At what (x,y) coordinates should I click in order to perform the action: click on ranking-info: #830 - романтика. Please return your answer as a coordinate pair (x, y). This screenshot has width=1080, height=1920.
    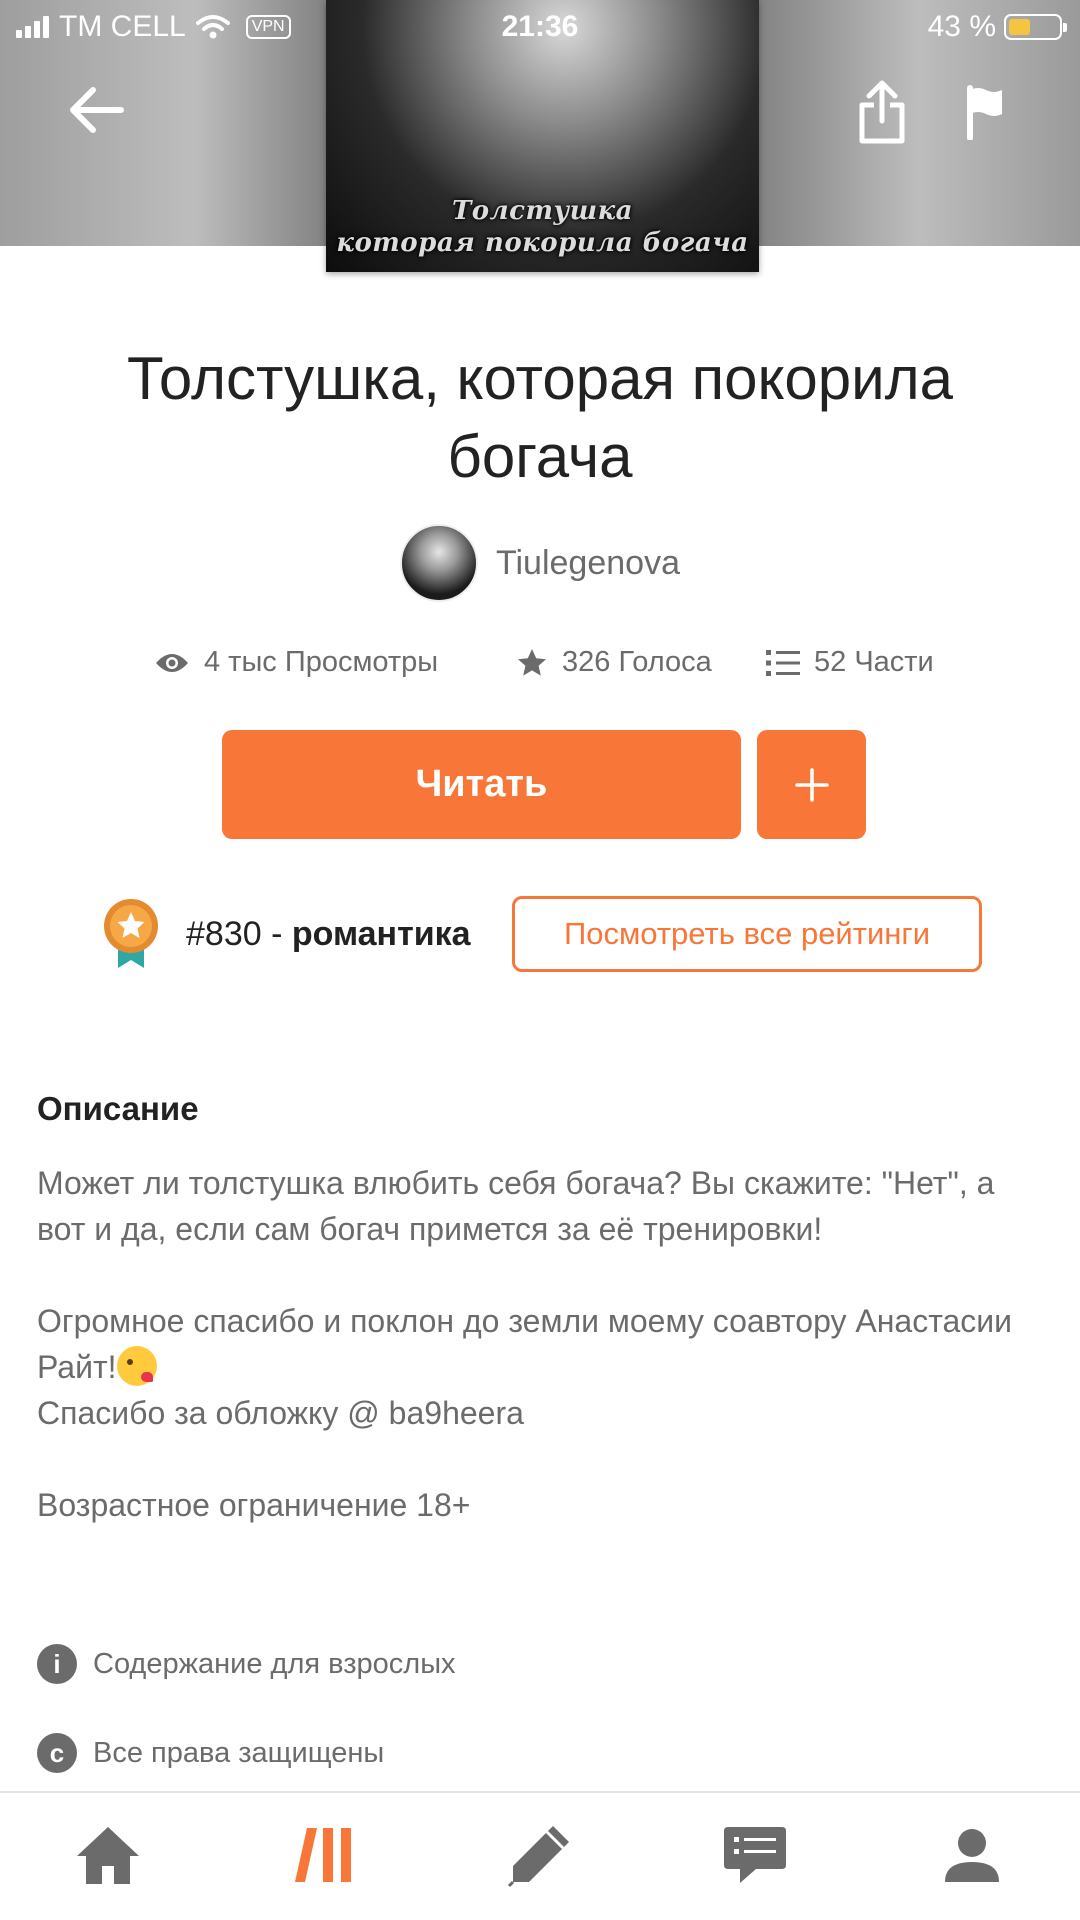
    Looking at the image, I should click on (285, 934).